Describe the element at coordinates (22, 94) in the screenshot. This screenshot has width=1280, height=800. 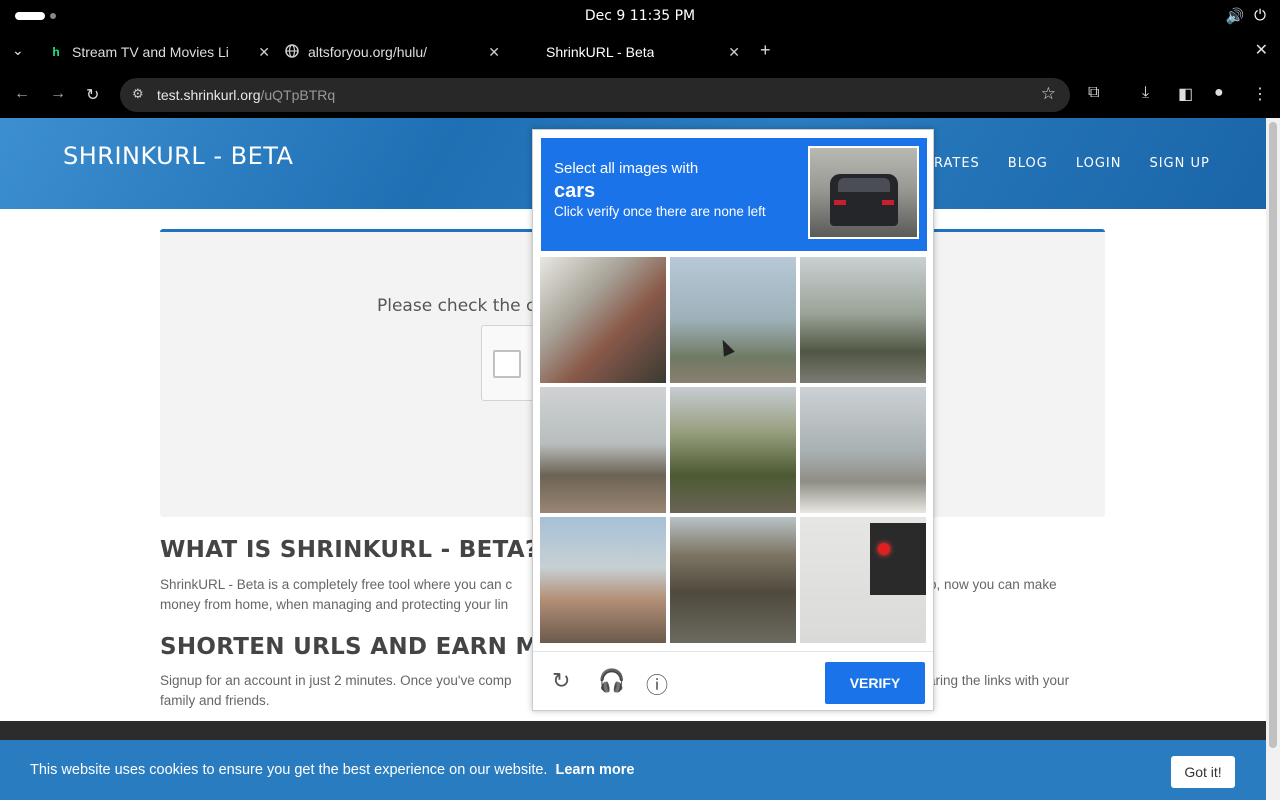
I see `back-icon: ←` at that location.